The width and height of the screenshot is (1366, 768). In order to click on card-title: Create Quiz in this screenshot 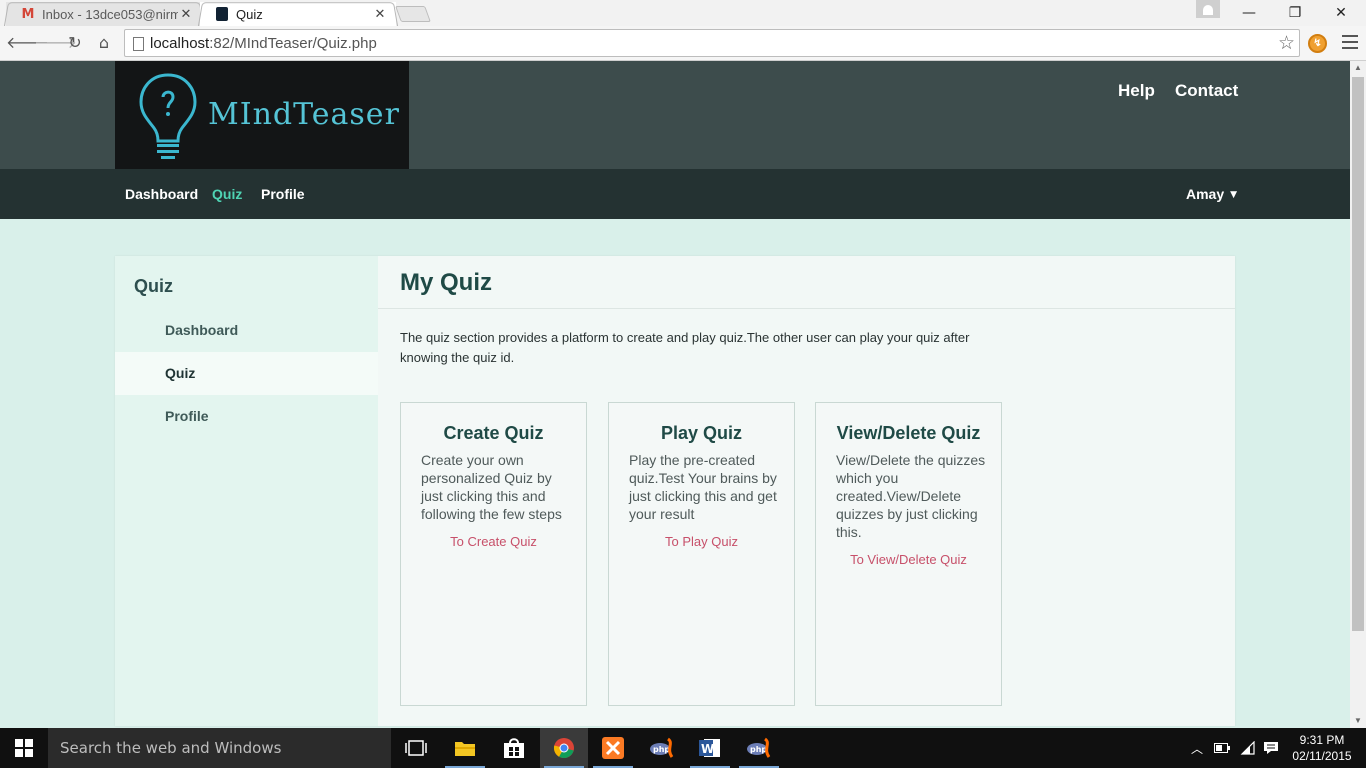, I will do `click(493, 433)`.